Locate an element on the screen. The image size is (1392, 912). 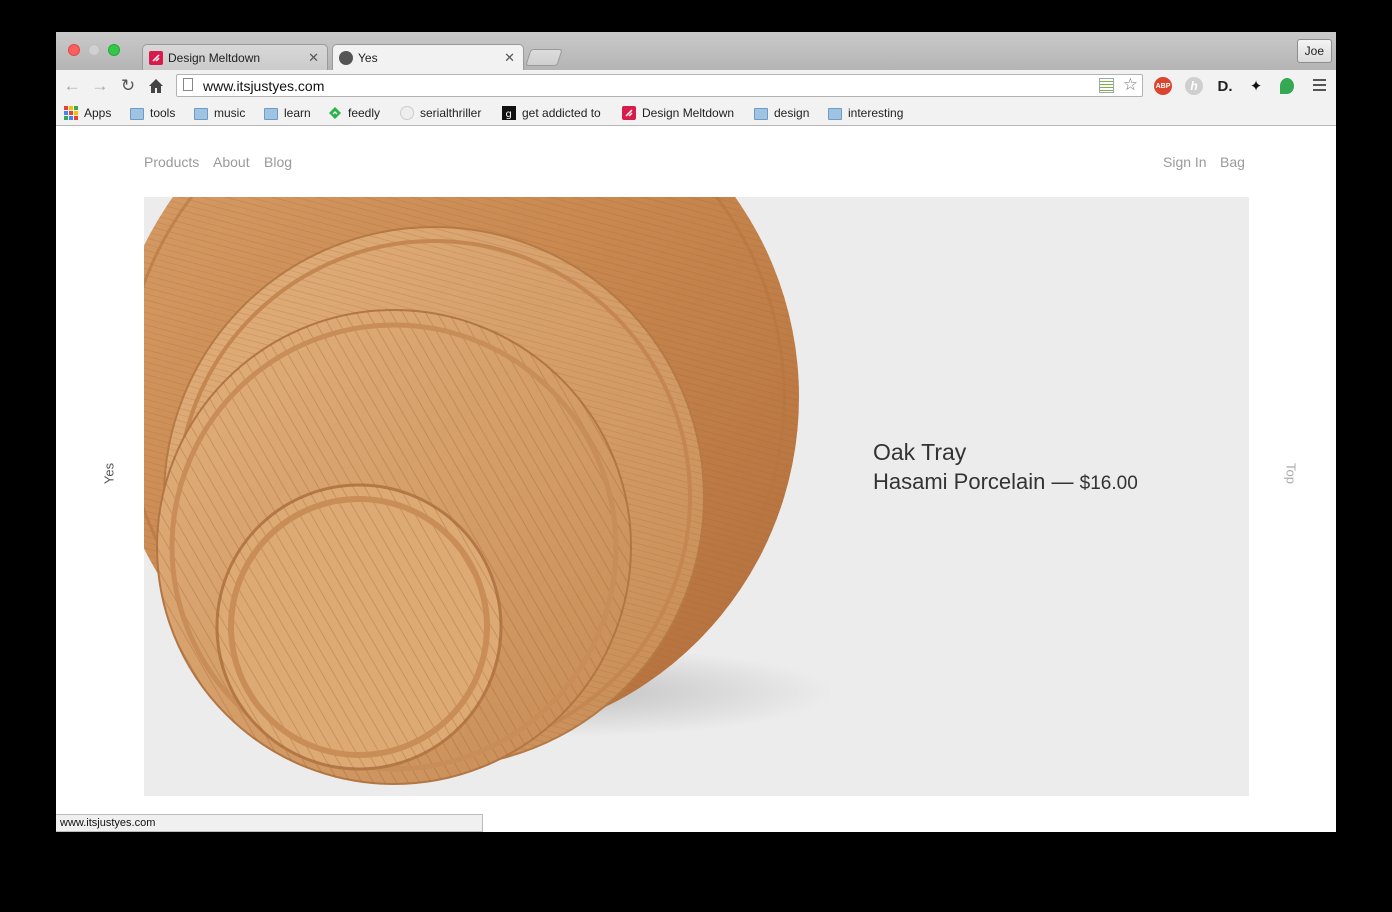
minimize-window-button is located at coordinates (94, 50).